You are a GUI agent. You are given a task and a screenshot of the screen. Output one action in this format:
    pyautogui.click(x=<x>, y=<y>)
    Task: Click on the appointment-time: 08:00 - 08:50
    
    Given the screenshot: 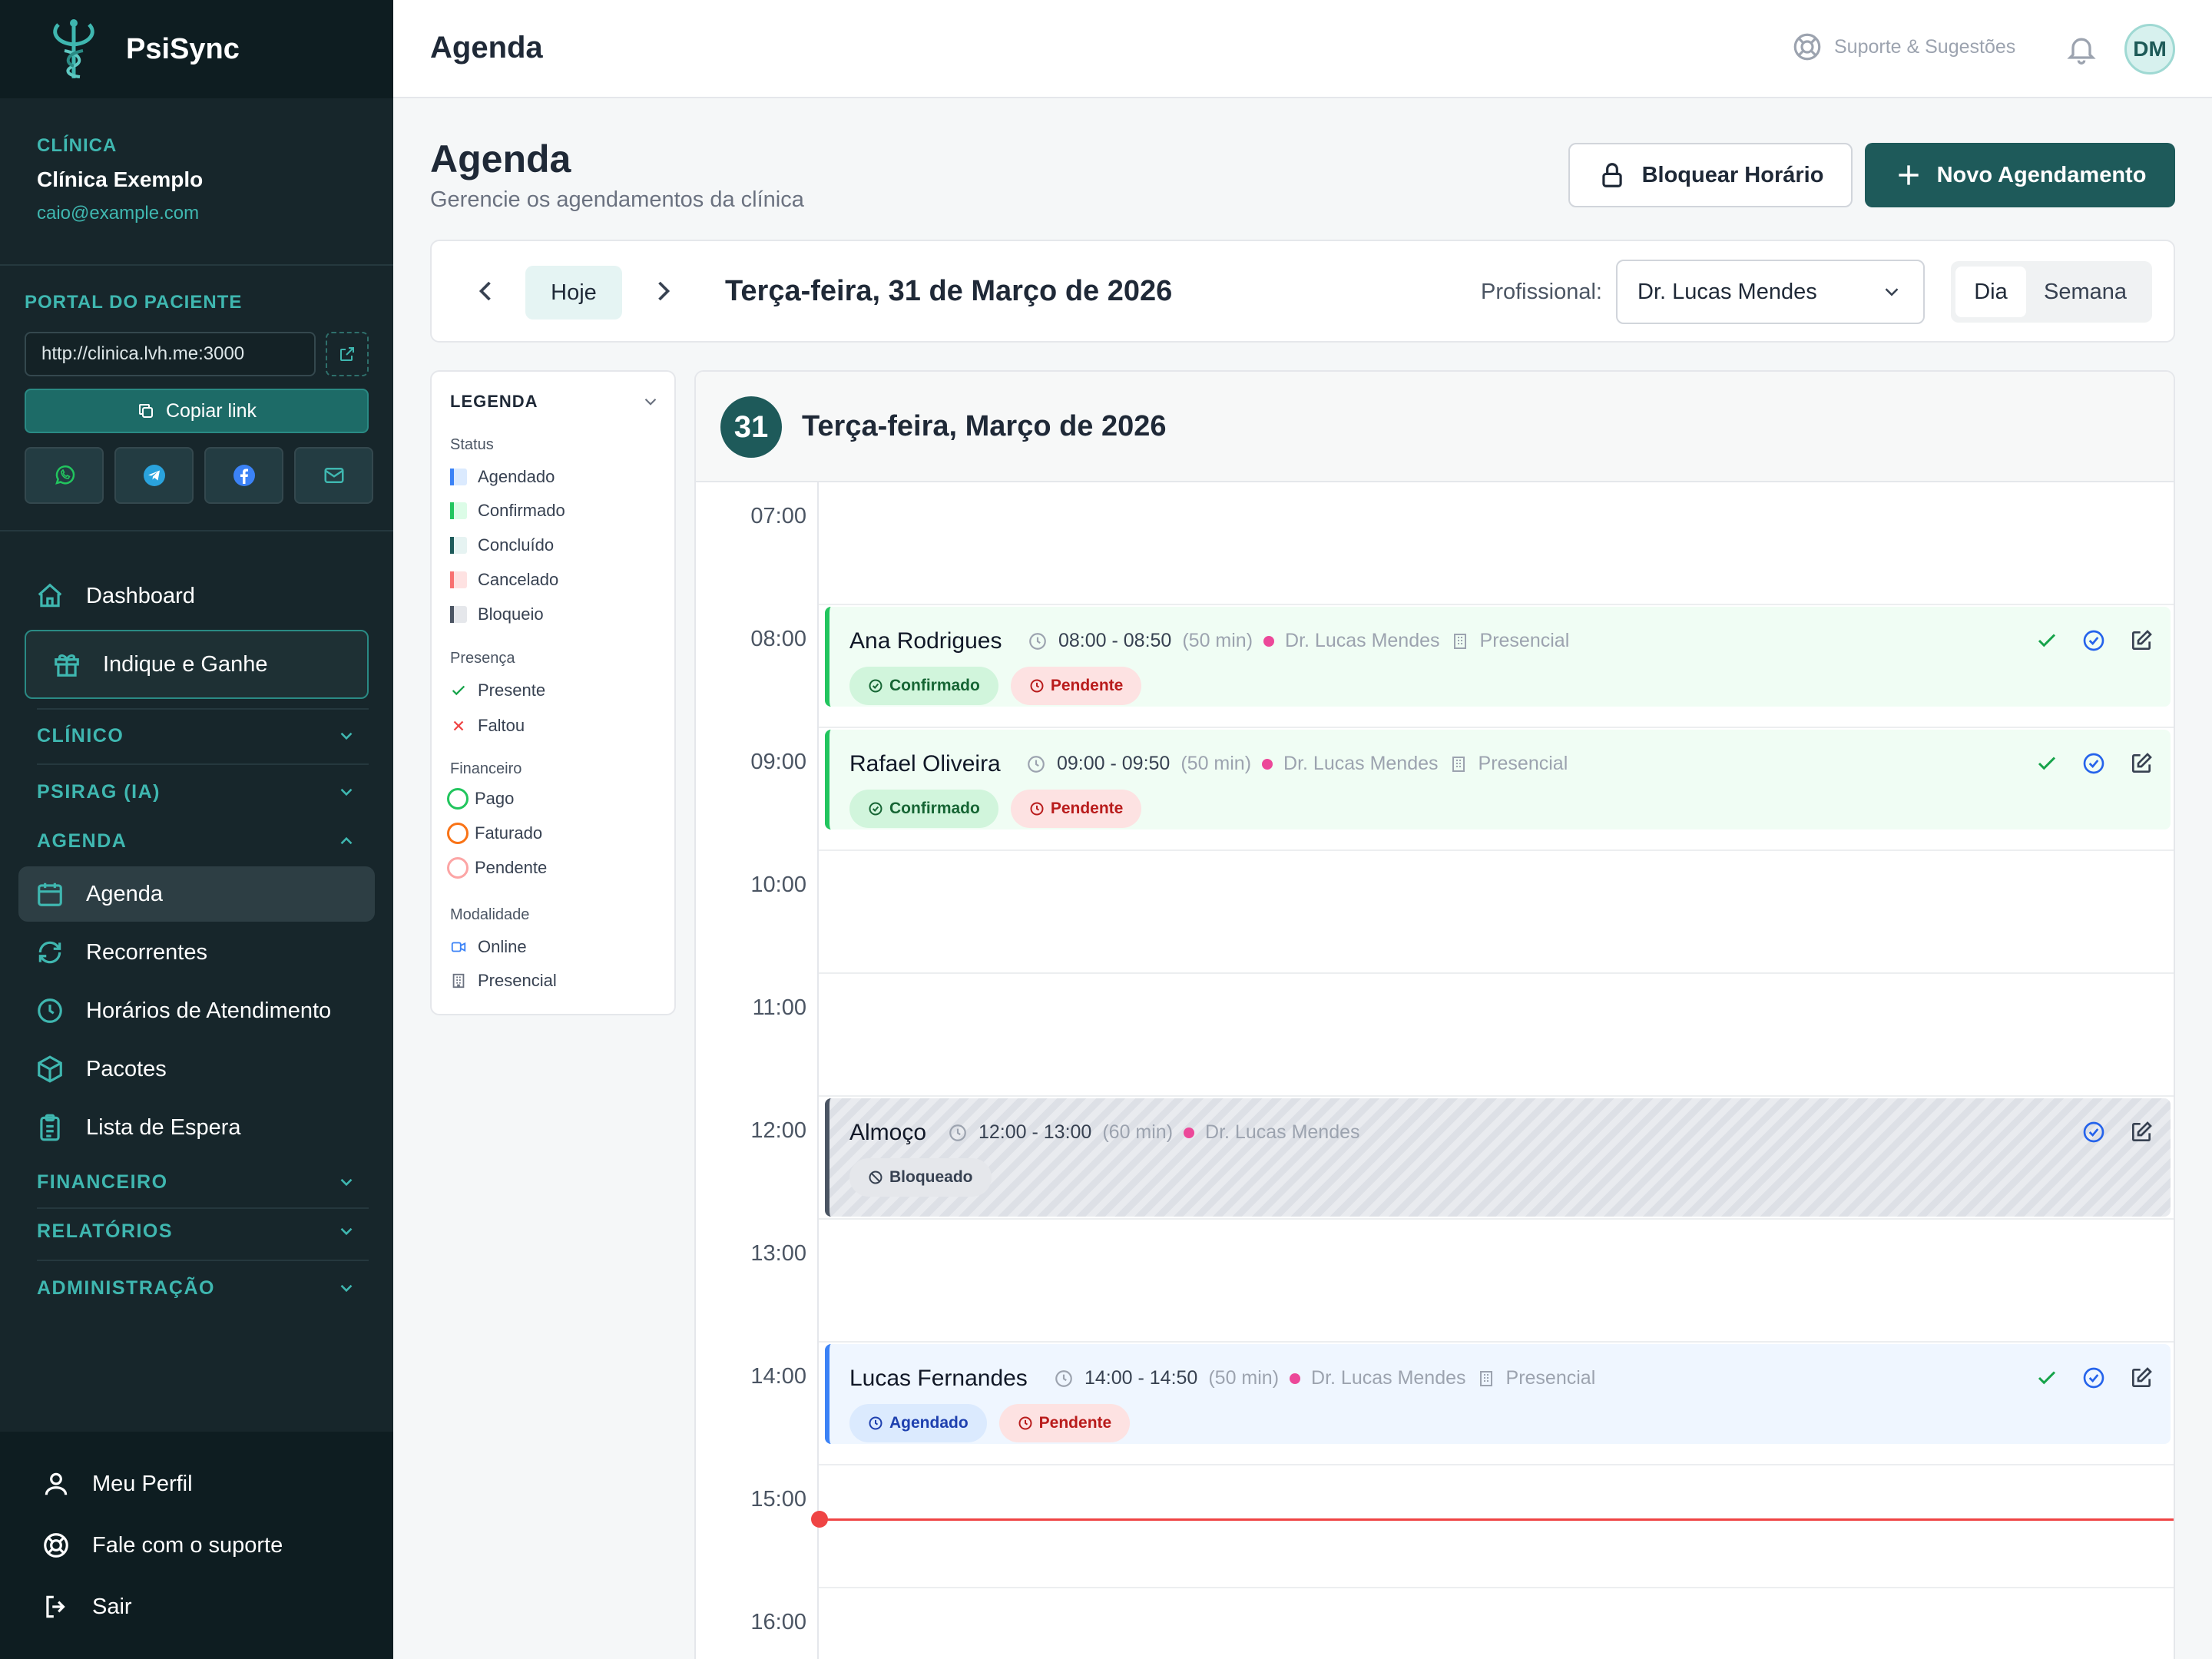 What is the action you would take?
    pyautogui.click(x=1115, y=641)
    